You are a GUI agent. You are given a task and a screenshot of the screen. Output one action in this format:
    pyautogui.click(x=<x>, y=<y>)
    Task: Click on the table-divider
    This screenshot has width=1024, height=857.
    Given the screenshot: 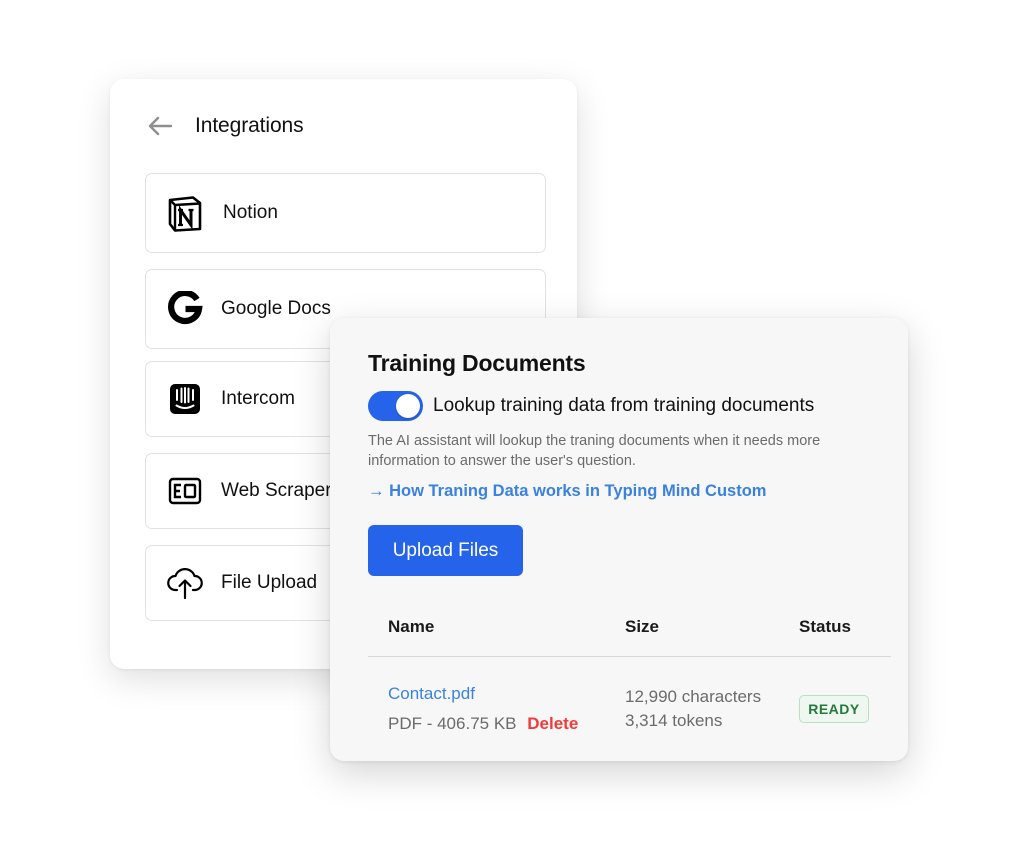 What is the action you would take?
    pyautogui.click(x=629, y=656)
    